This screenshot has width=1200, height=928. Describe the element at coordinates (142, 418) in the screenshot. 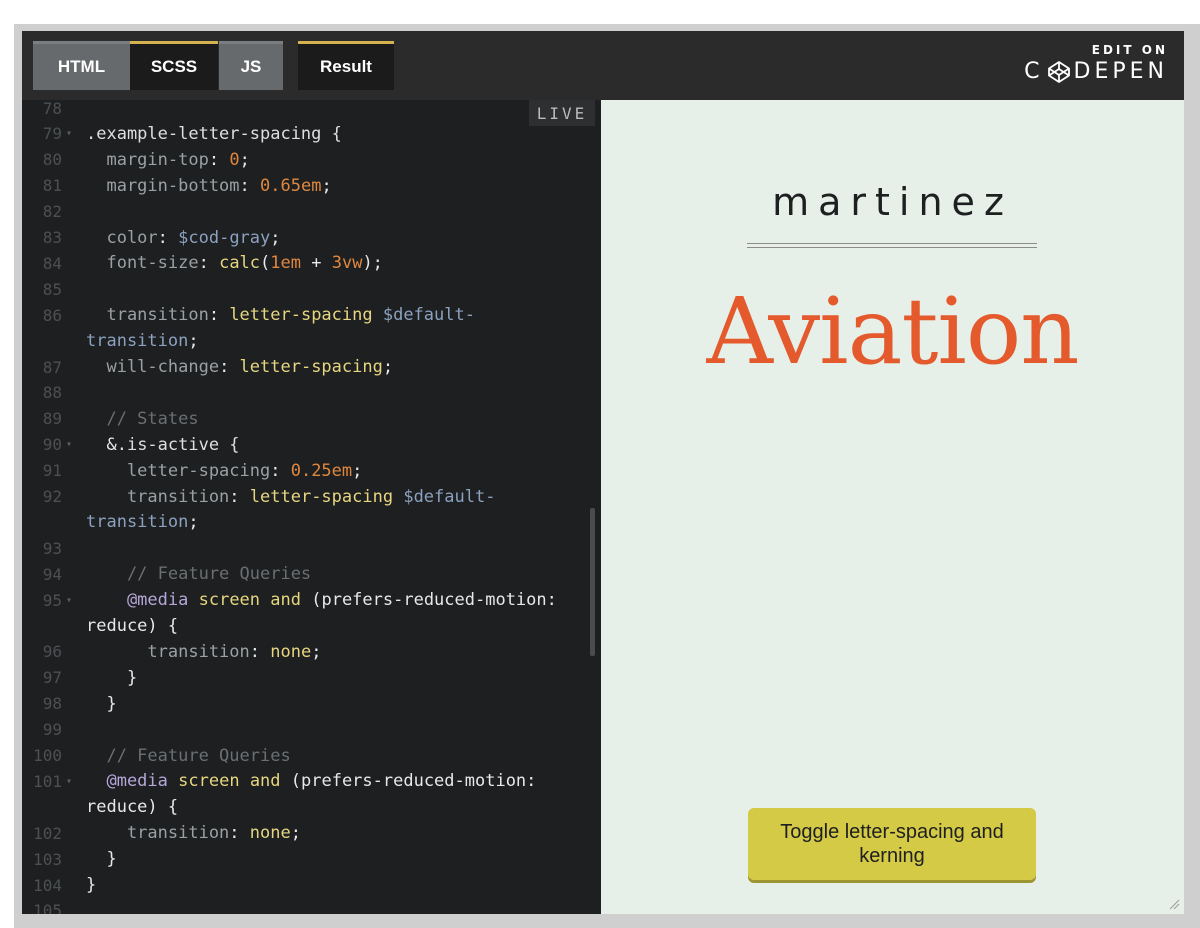

I see `code-token: // States` at that location.